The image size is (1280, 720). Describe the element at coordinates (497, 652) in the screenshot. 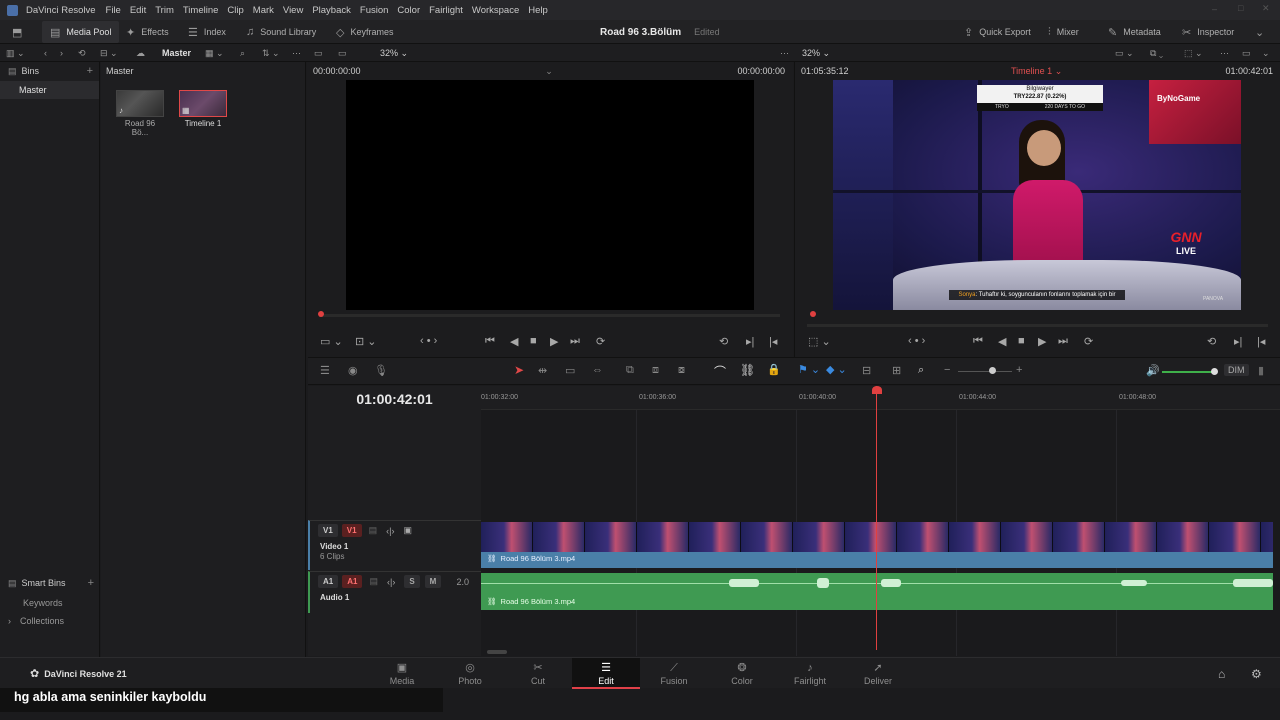

I see `horizontal-scrollbar` at that location.